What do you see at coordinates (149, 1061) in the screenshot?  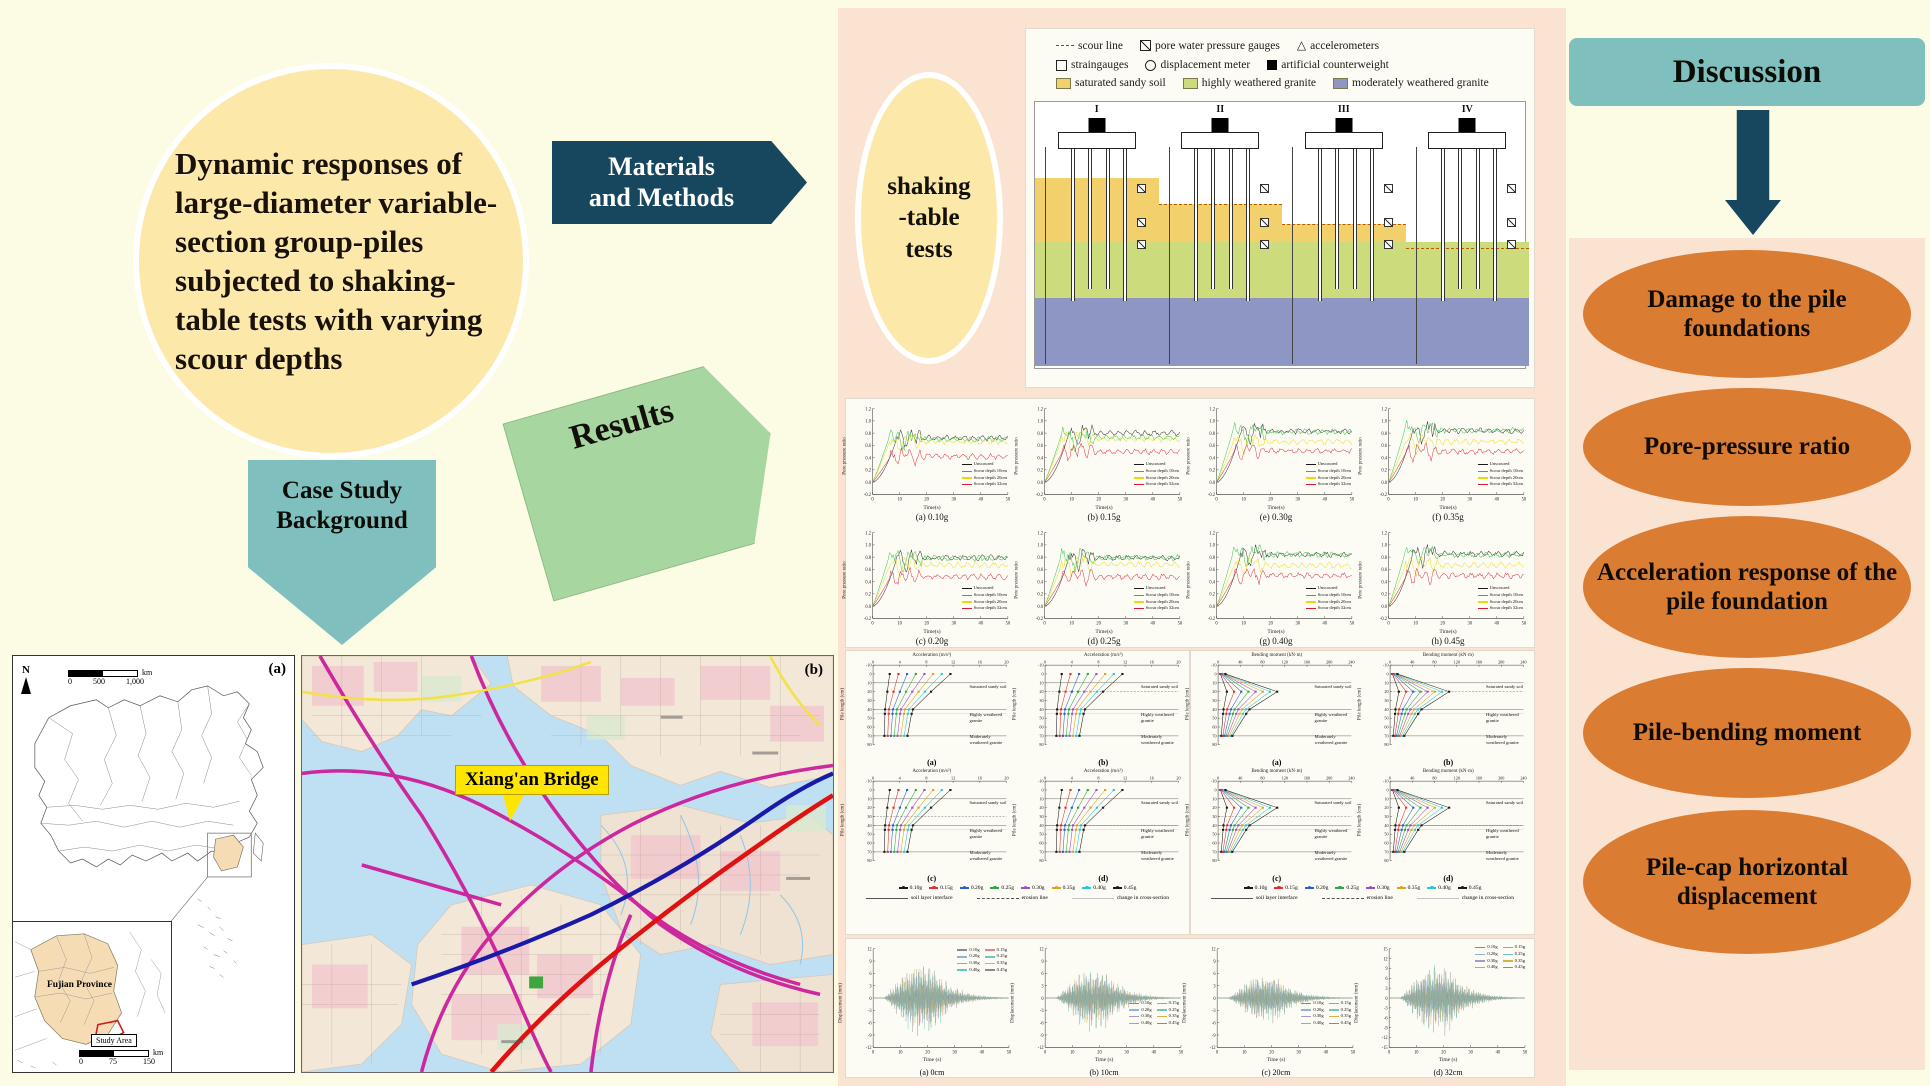 I see `scale-b-tick-2: 150` at bounding box center [149, 1061].